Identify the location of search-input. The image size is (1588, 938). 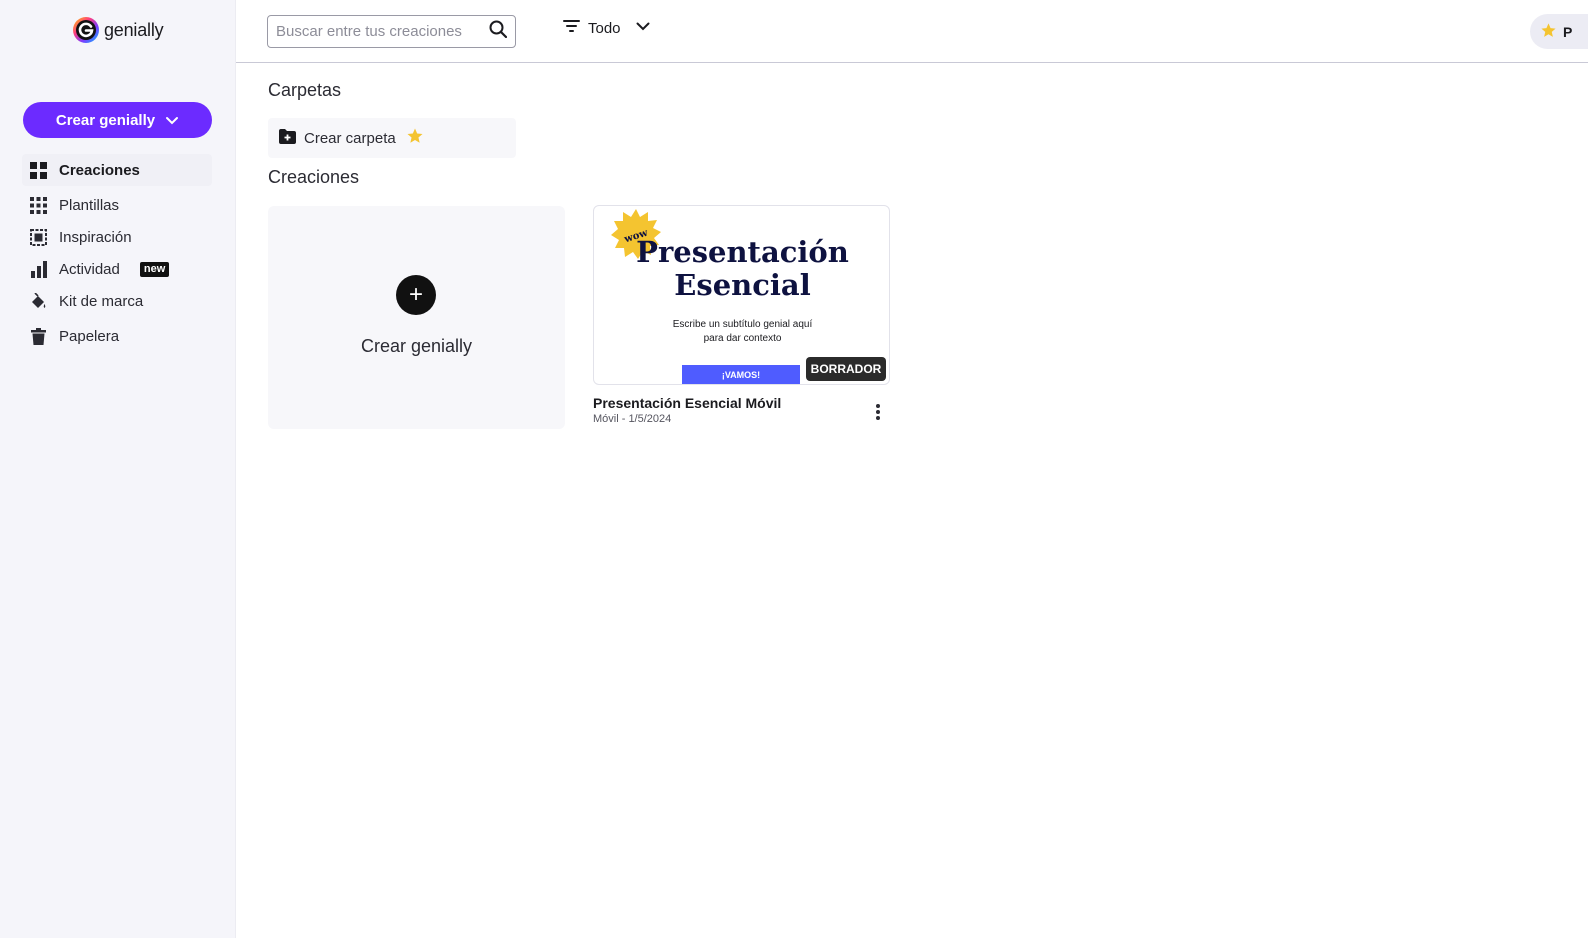
(382, 31).